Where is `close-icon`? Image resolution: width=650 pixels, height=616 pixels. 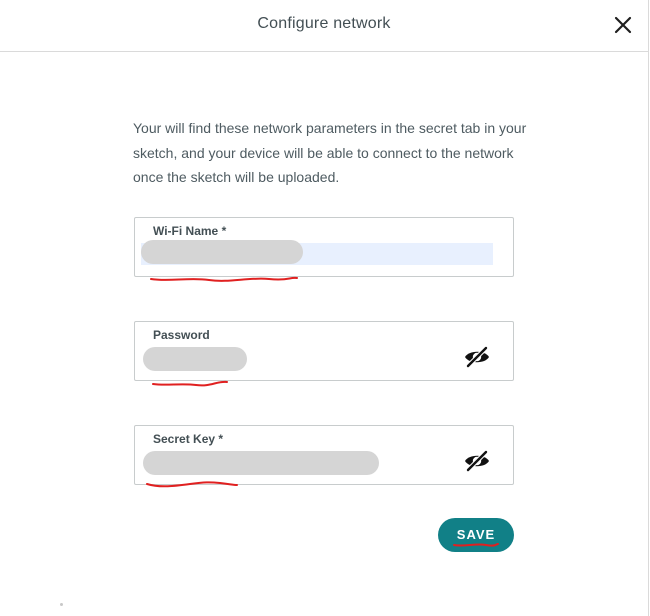
close-icon is located at coordinates (623, 25).